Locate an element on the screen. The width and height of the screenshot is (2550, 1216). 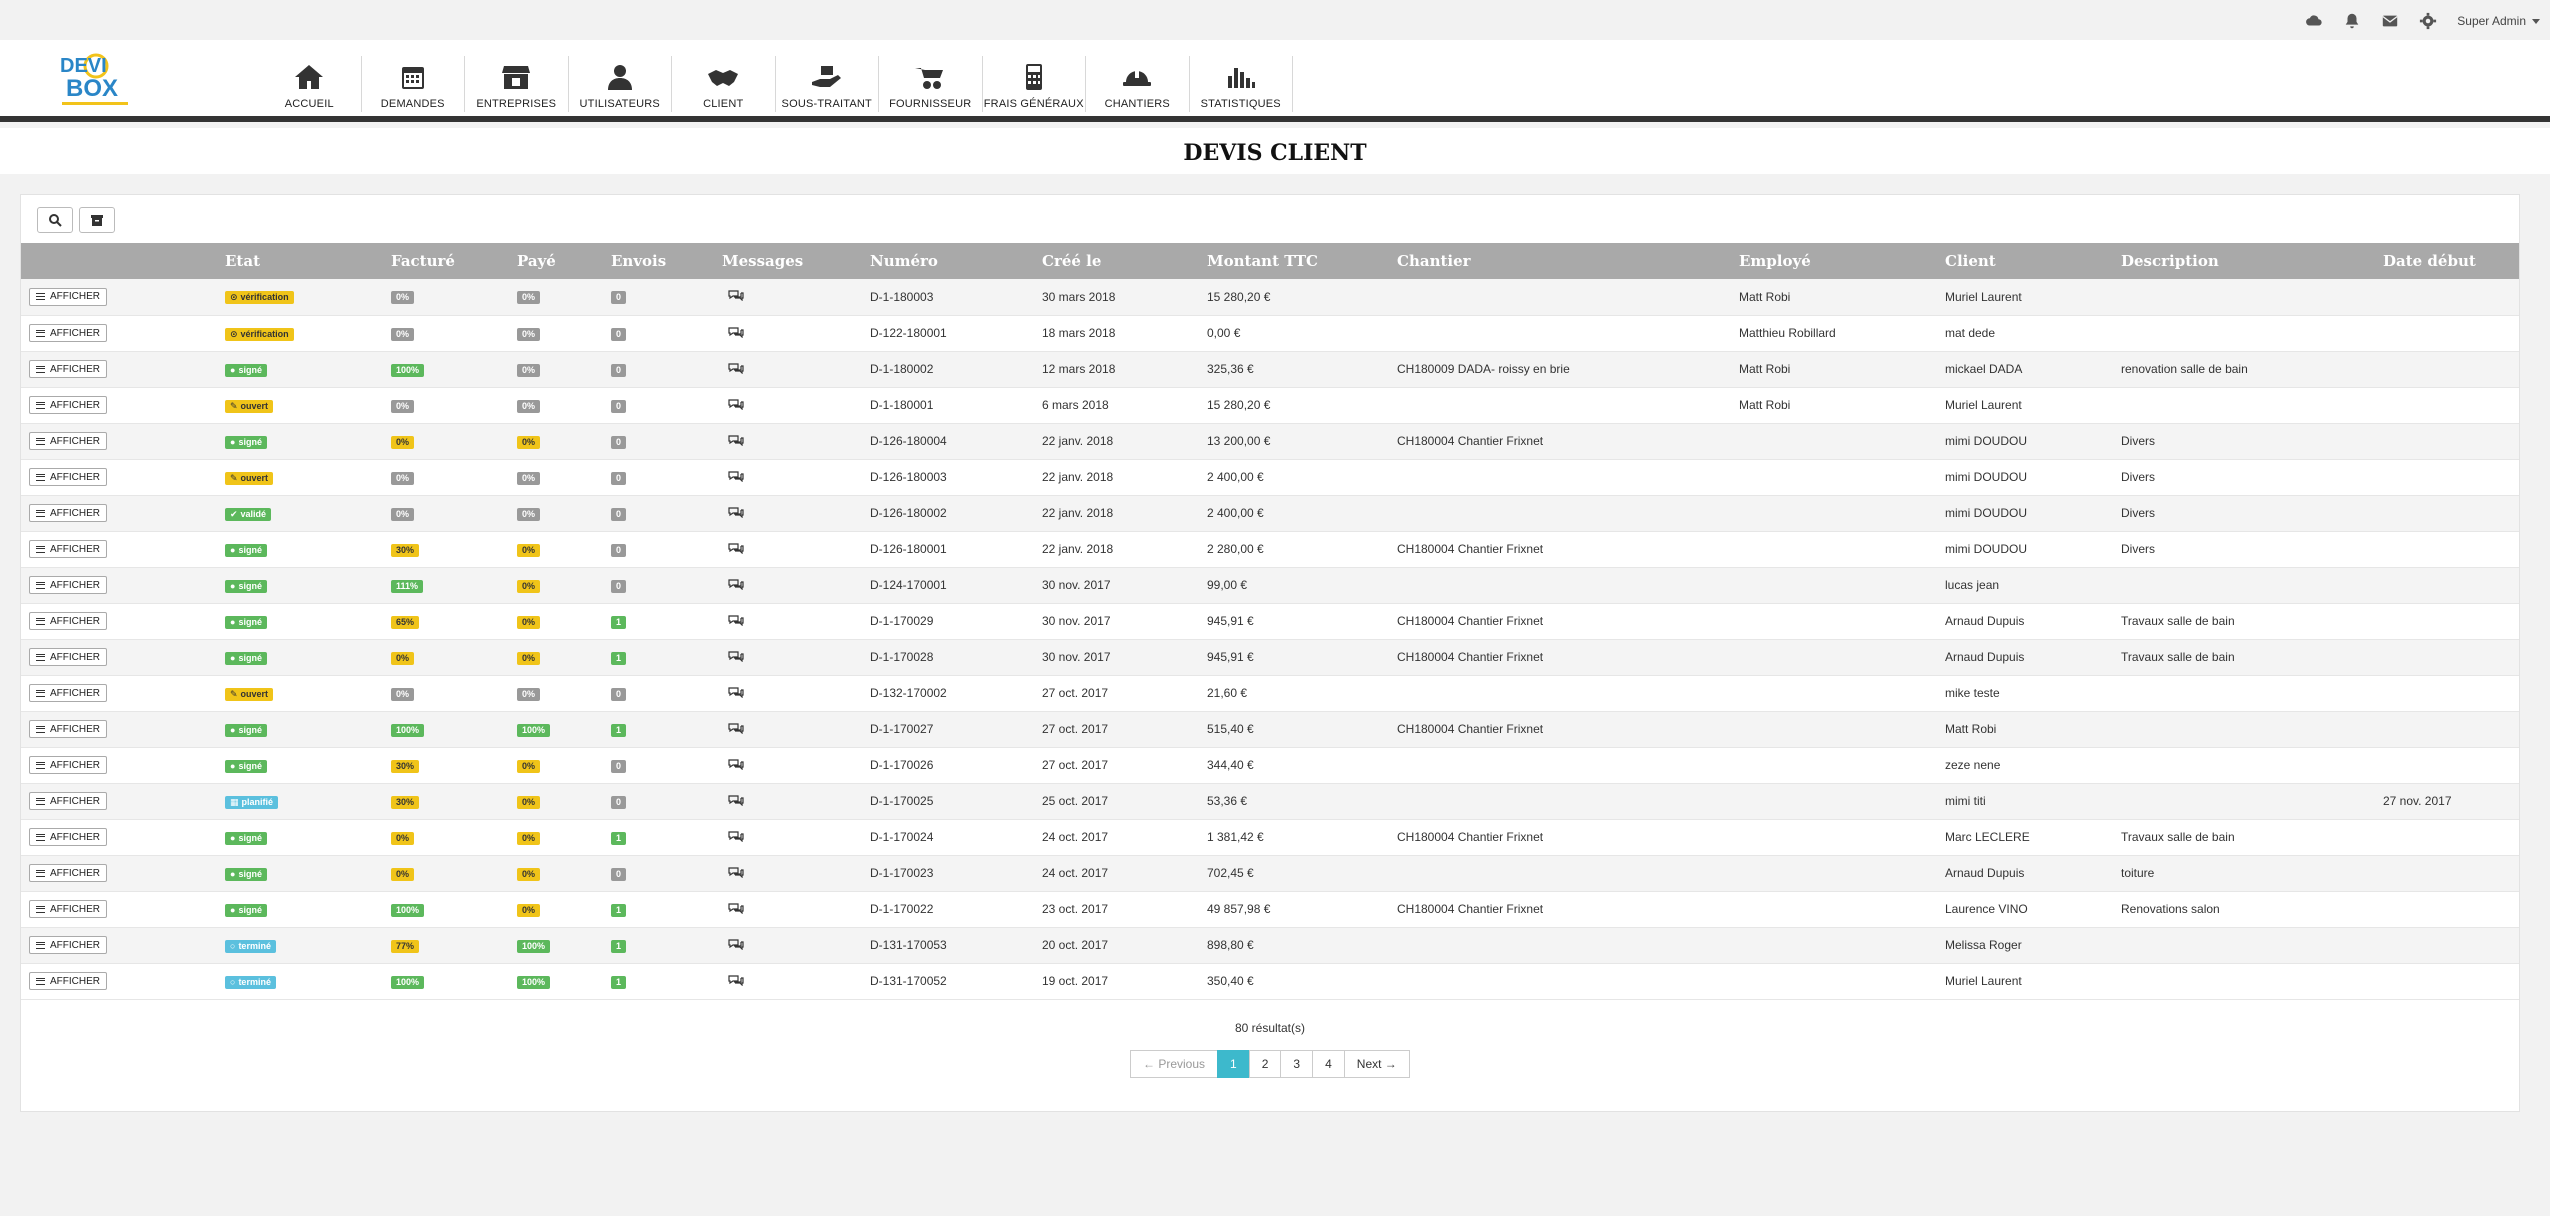
col-header-cree-le: Créé le is located at coordinates (1124, 261).